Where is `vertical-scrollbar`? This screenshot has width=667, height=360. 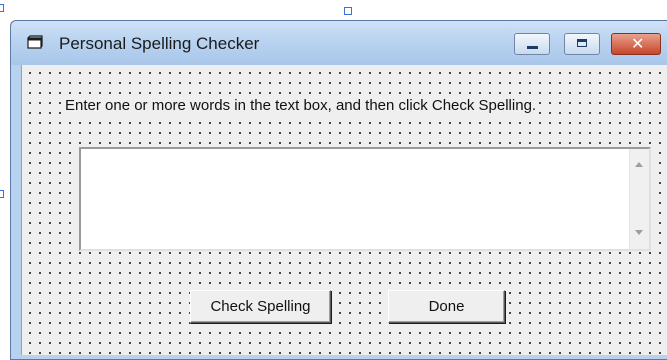
vertical-scrollbar is located at coordinates (639, 199).